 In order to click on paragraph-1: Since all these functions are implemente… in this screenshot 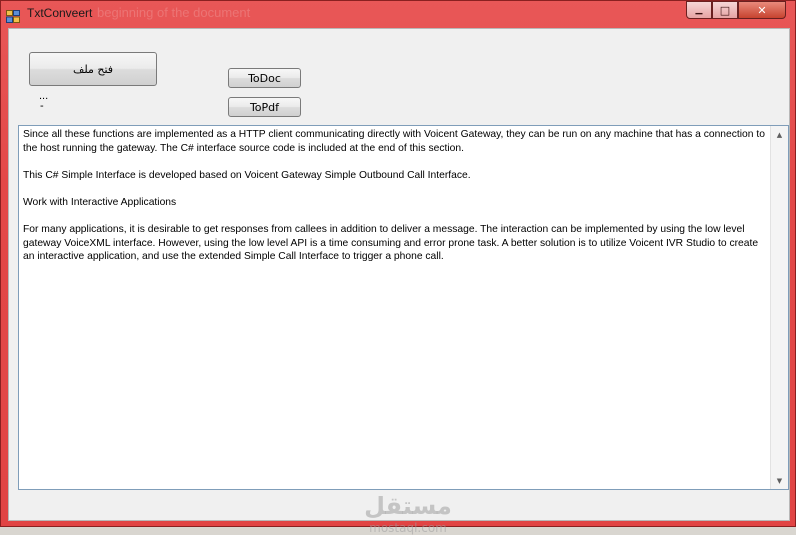, I will do `click(395, 141)`.